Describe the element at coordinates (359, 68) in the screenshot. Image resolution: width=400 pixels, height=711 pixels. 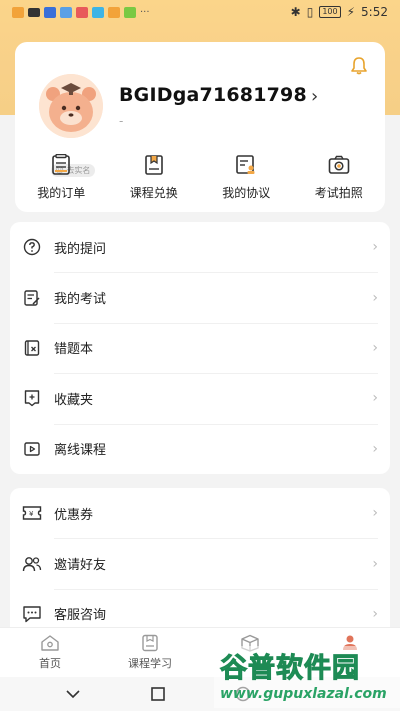
I see `bell-icon` at that location.